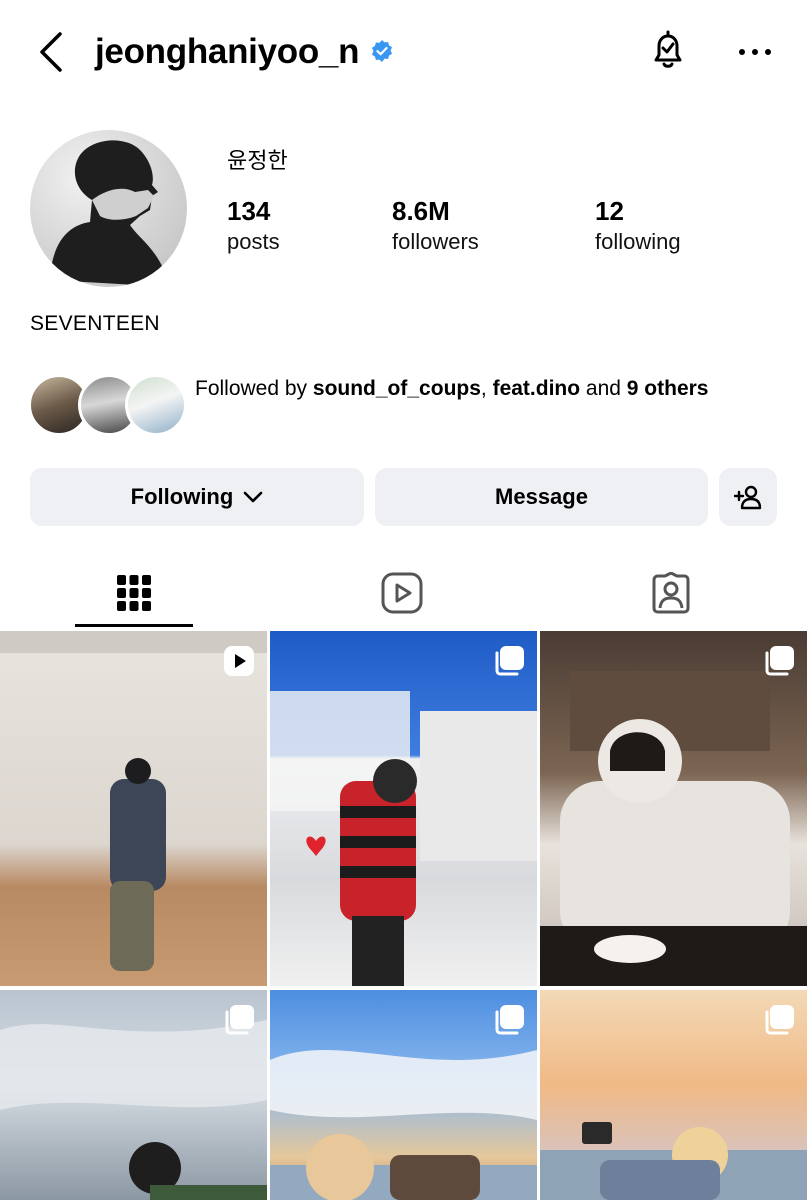  What do you see at coordinates (435, 242) in the screenshot?
I see `followers-label: followers` at bounding box center [435, 242].